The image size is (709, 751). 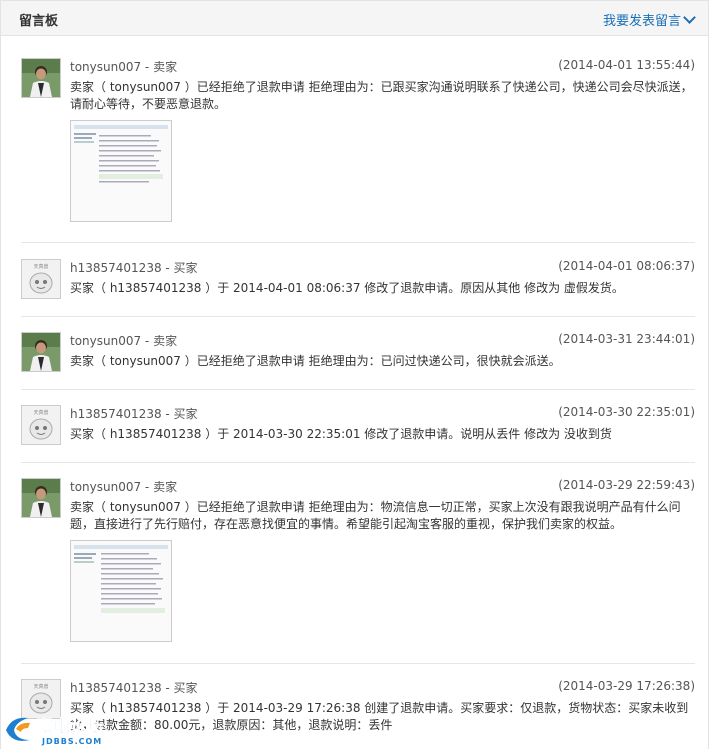 I want to click on message-time: (2014-03-31 23:44:01), so click(x=626, y=339).